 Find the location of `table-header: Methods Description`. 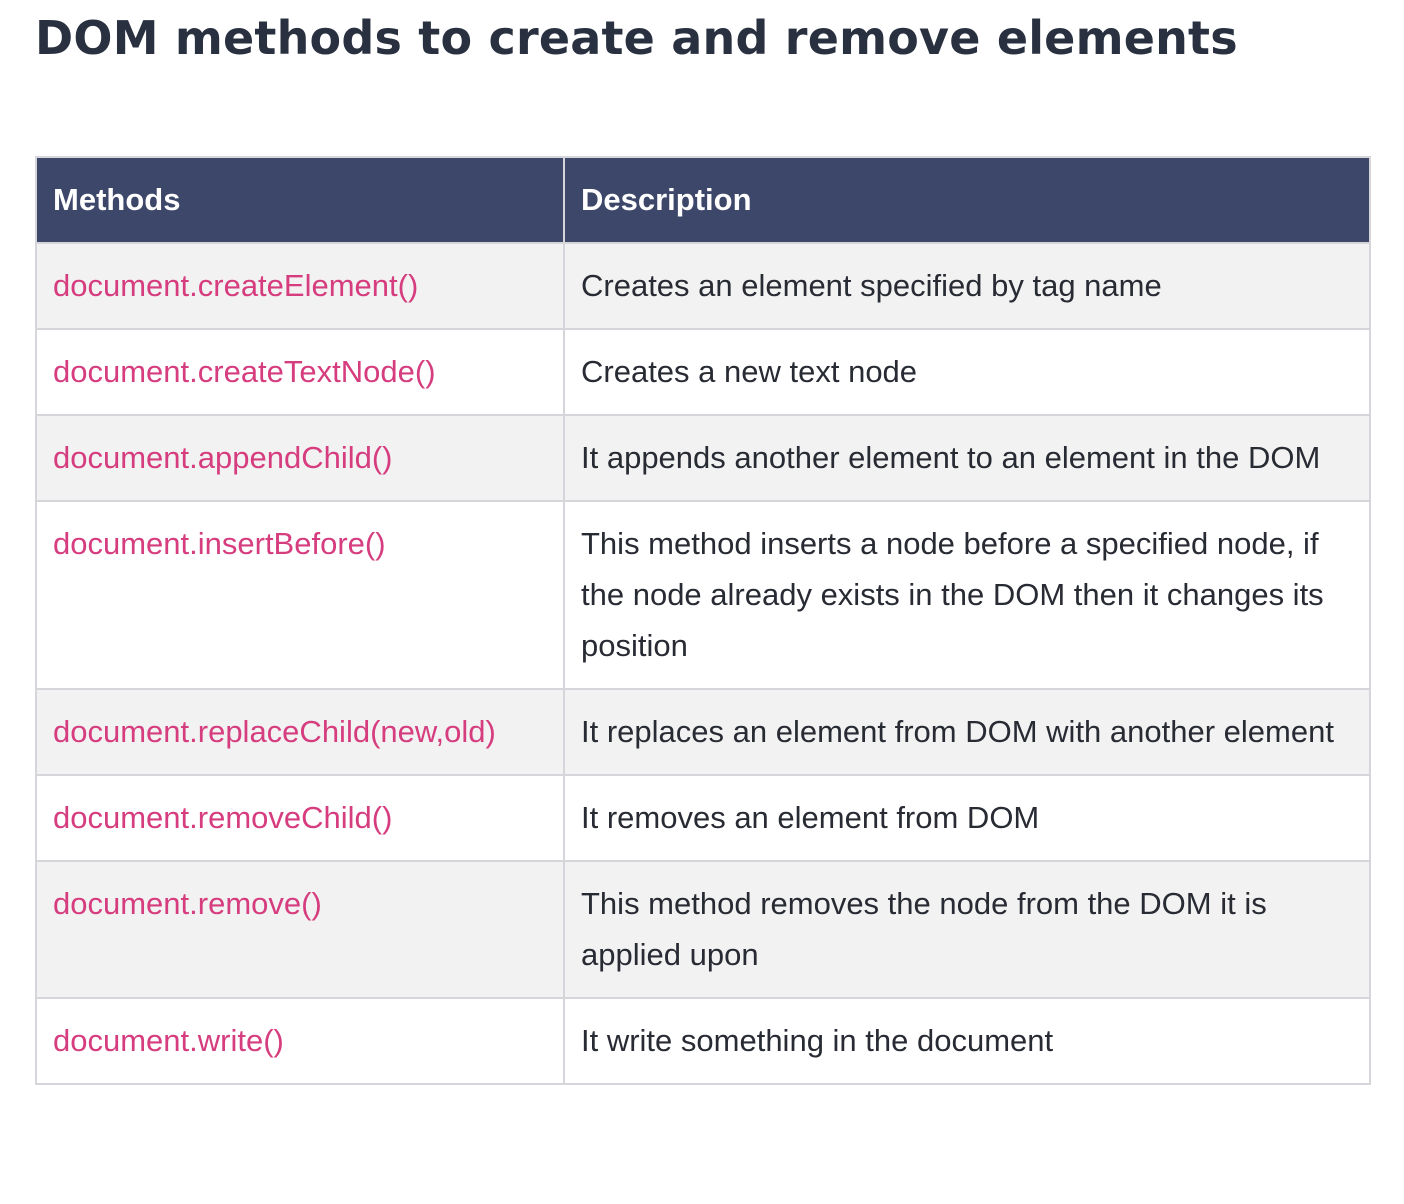

table-header: Methods Description is located at coordinates (703, 200).